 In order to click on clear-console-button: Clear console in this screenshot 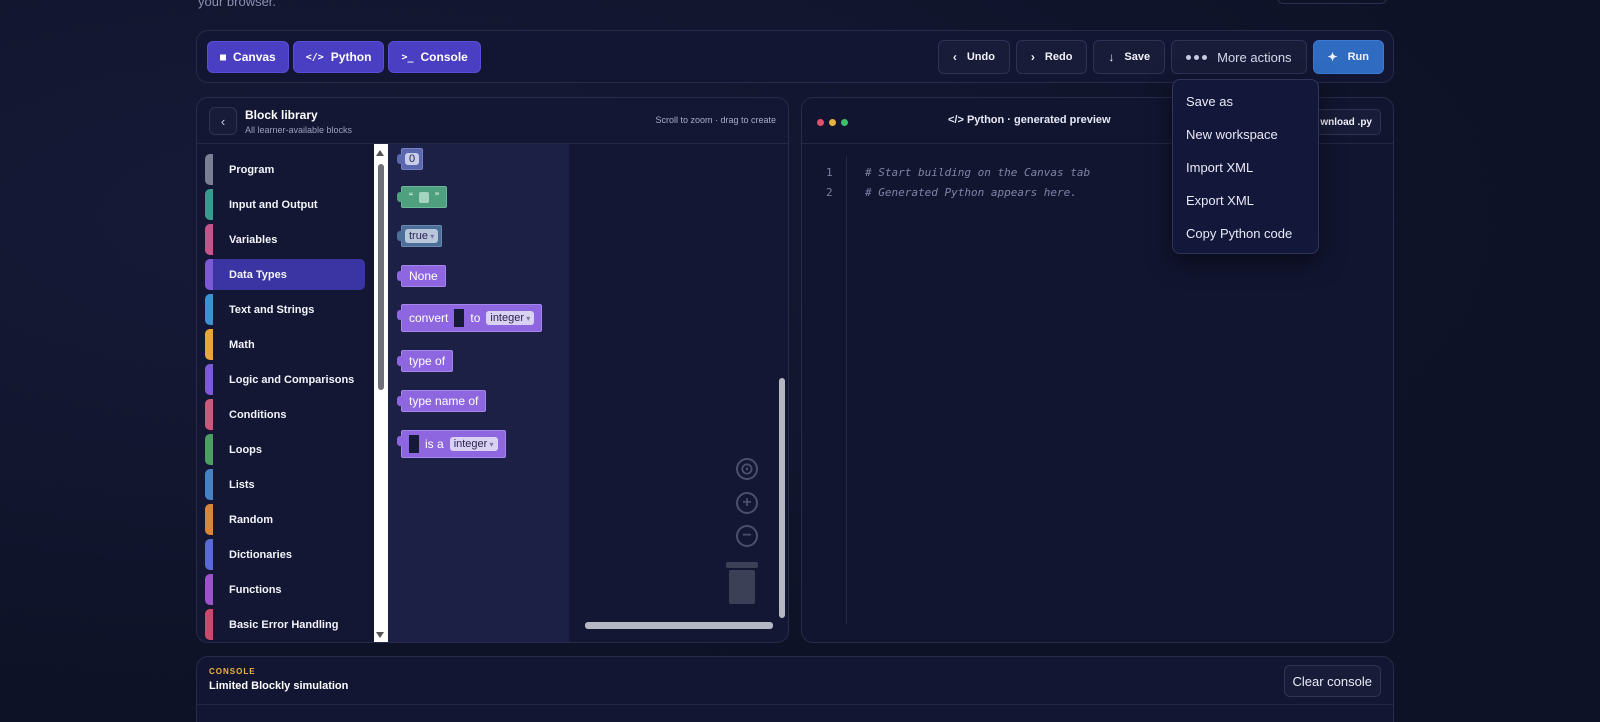, I will do `click(1332, 681)`.